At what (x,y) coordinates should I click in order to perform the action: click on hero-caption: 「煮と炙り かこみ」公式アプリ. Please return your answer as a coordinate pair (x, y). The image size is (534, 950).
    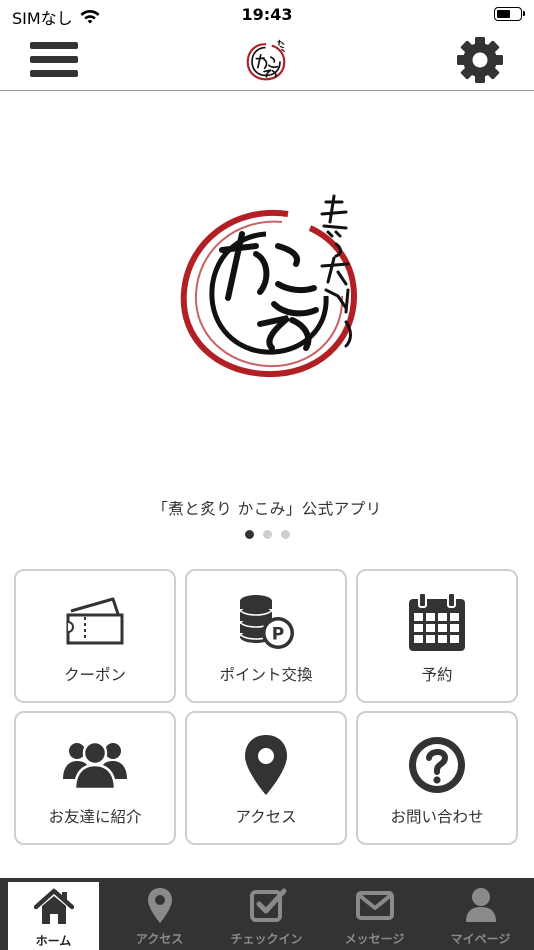
    Looking at the image, I should click on (267, 509).